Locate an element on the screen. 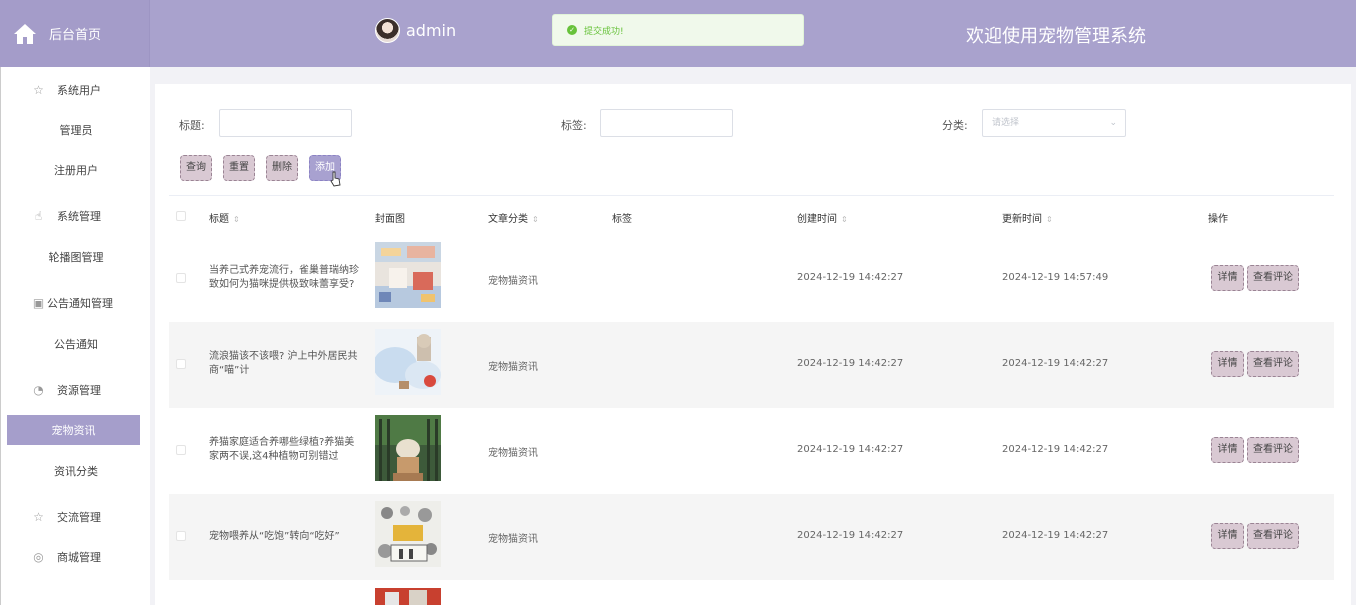 The image size is (1356, 605). column-label: 文章分类 is located at coordinates (508, 219).